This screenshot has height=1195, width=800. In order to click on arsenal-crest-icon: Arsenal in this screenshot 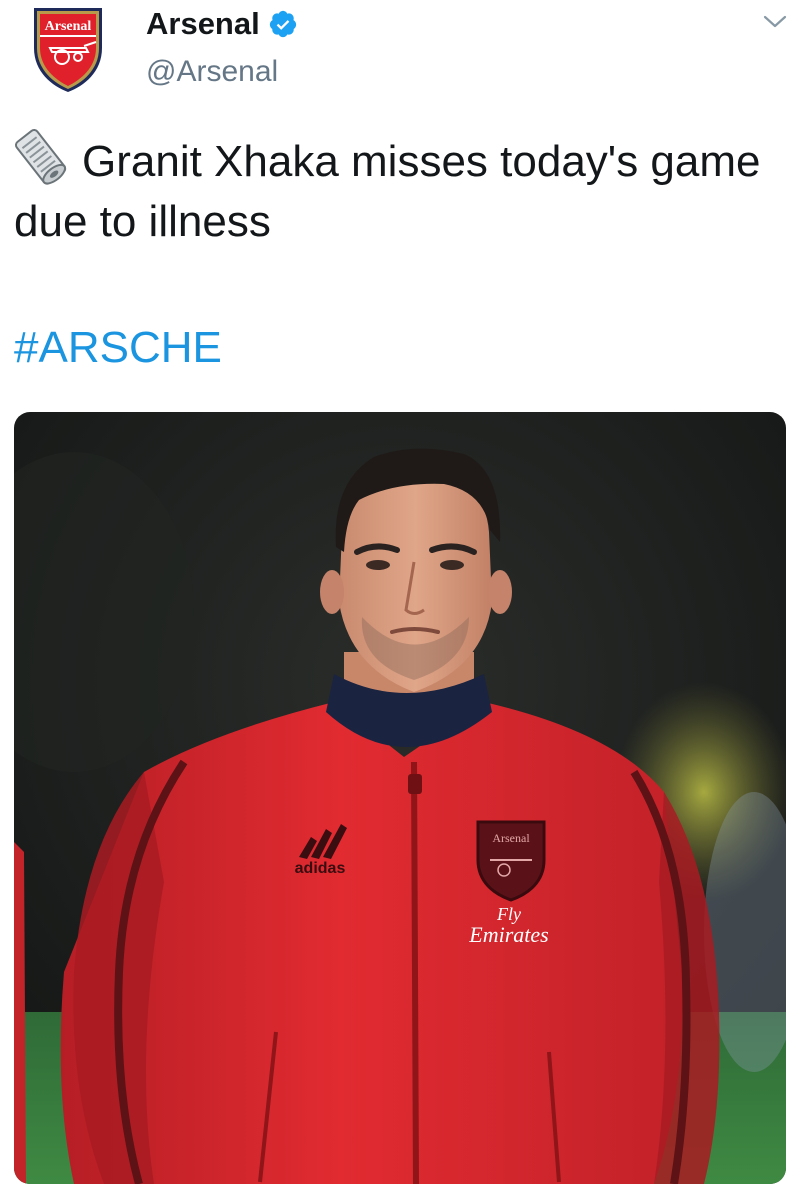, I will do `click(68, 50)`.